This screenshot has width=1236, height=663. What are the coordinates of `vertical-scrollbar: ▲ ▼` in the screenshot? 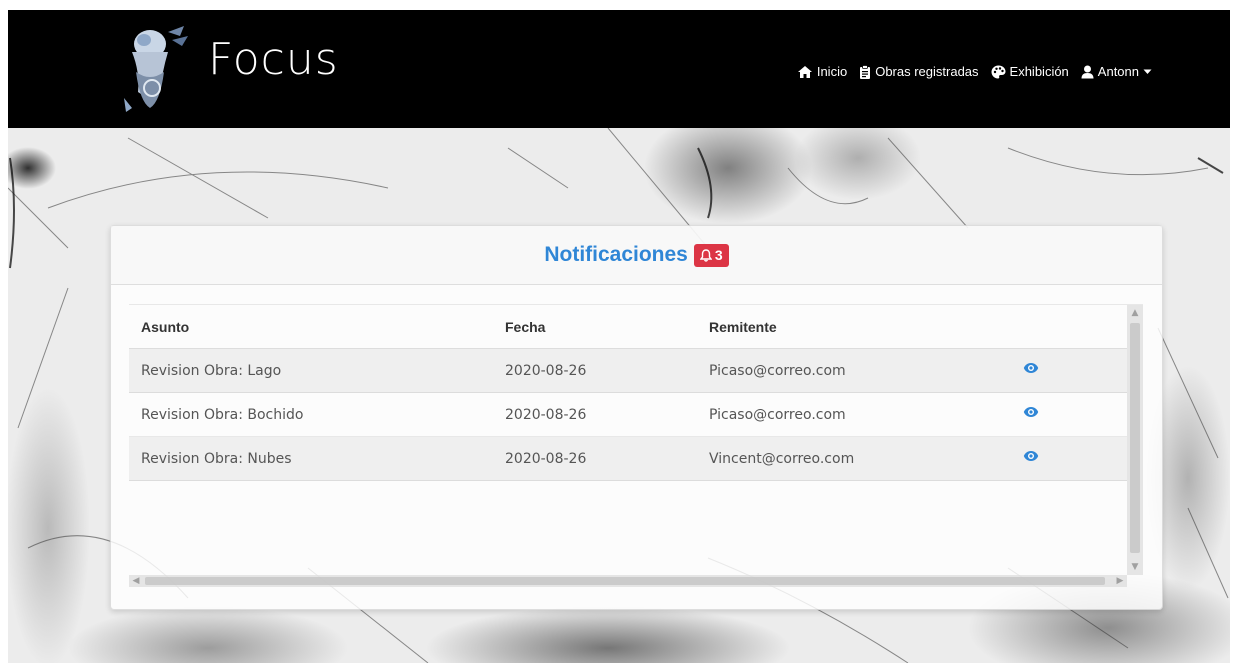 It's located at (1135, 440).